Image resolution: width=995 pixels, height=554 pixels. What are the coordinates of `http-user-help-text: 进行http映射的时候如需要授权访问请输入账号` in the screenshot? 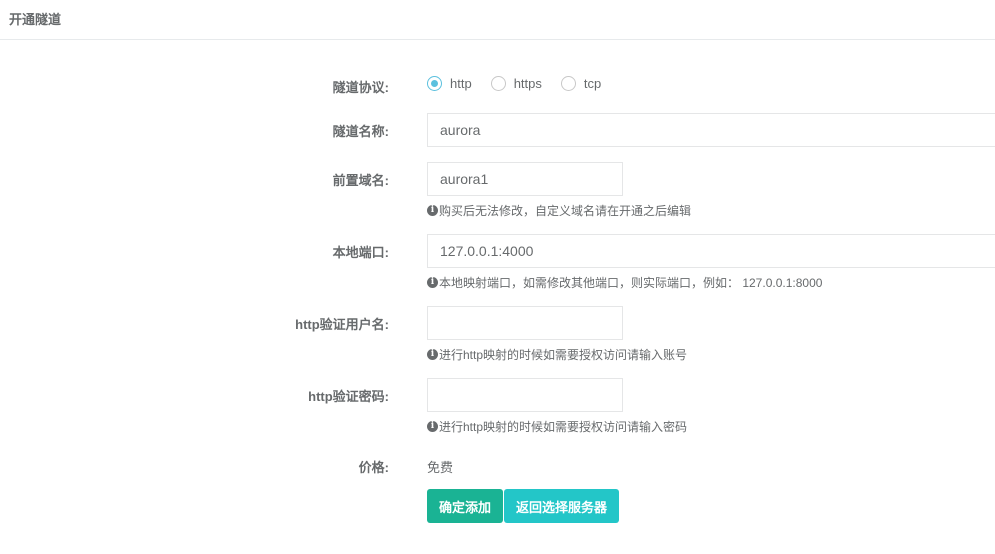 It's located at (563, 355).